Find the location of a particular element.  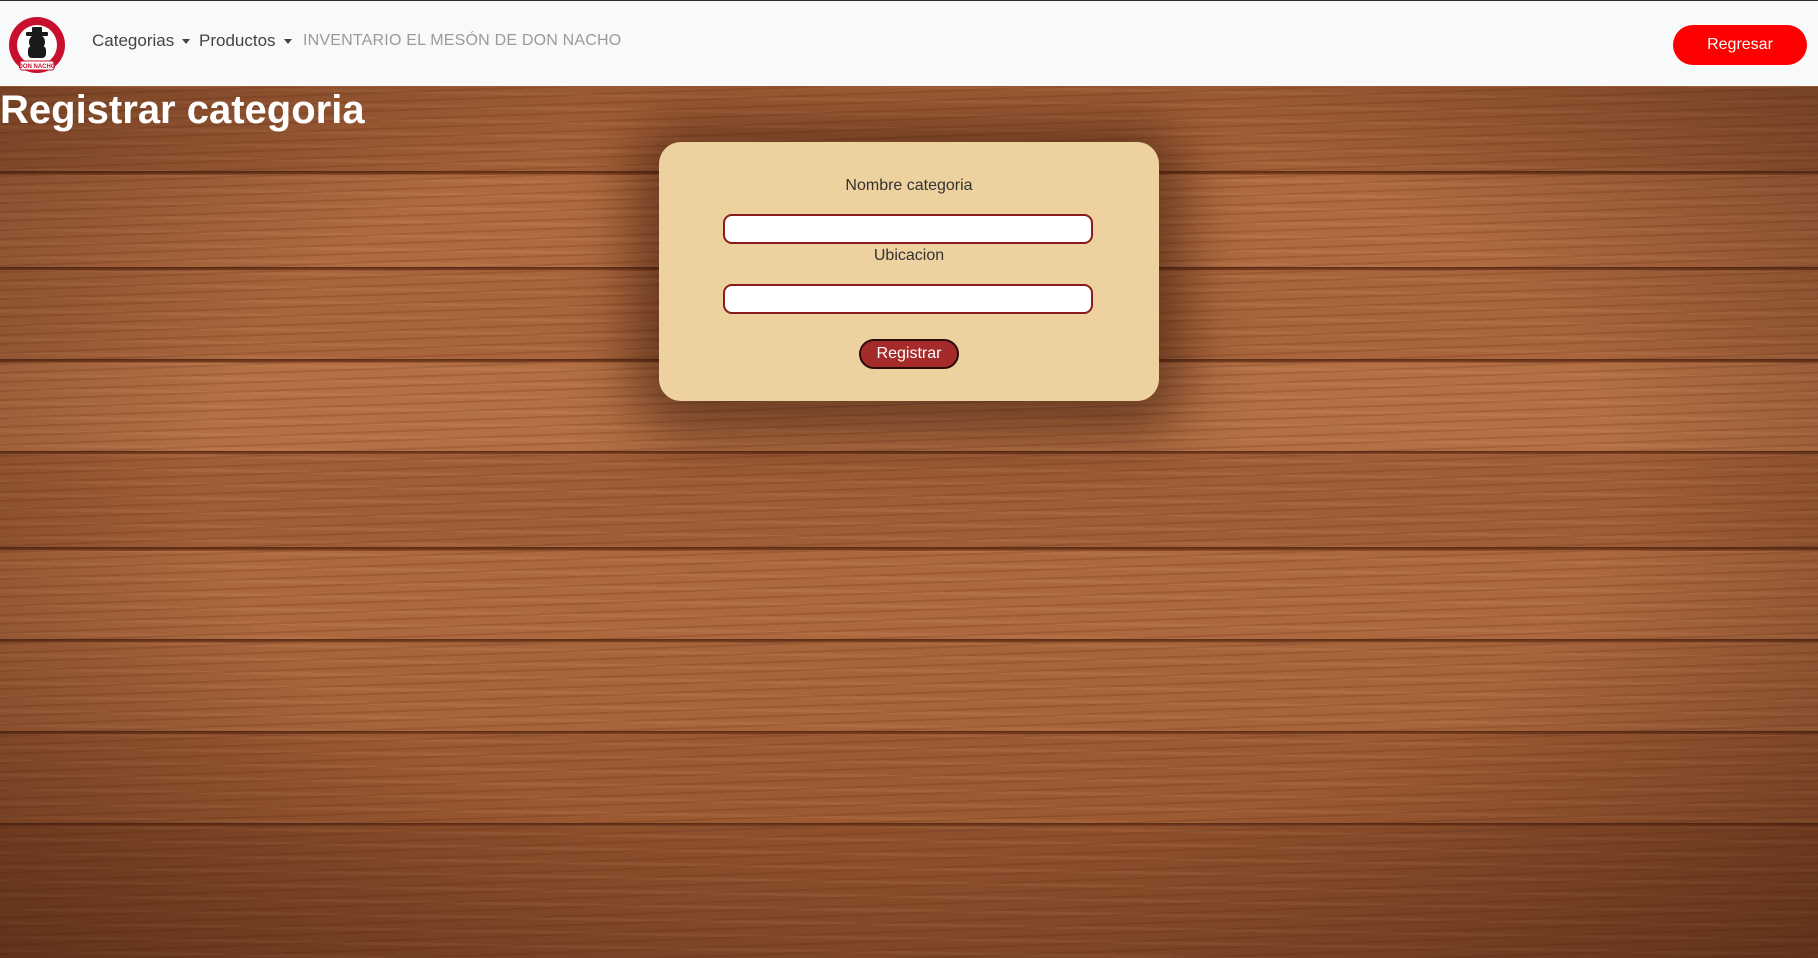

logo-text-bottom: DON NACHO is located at coordinates (37, 67).